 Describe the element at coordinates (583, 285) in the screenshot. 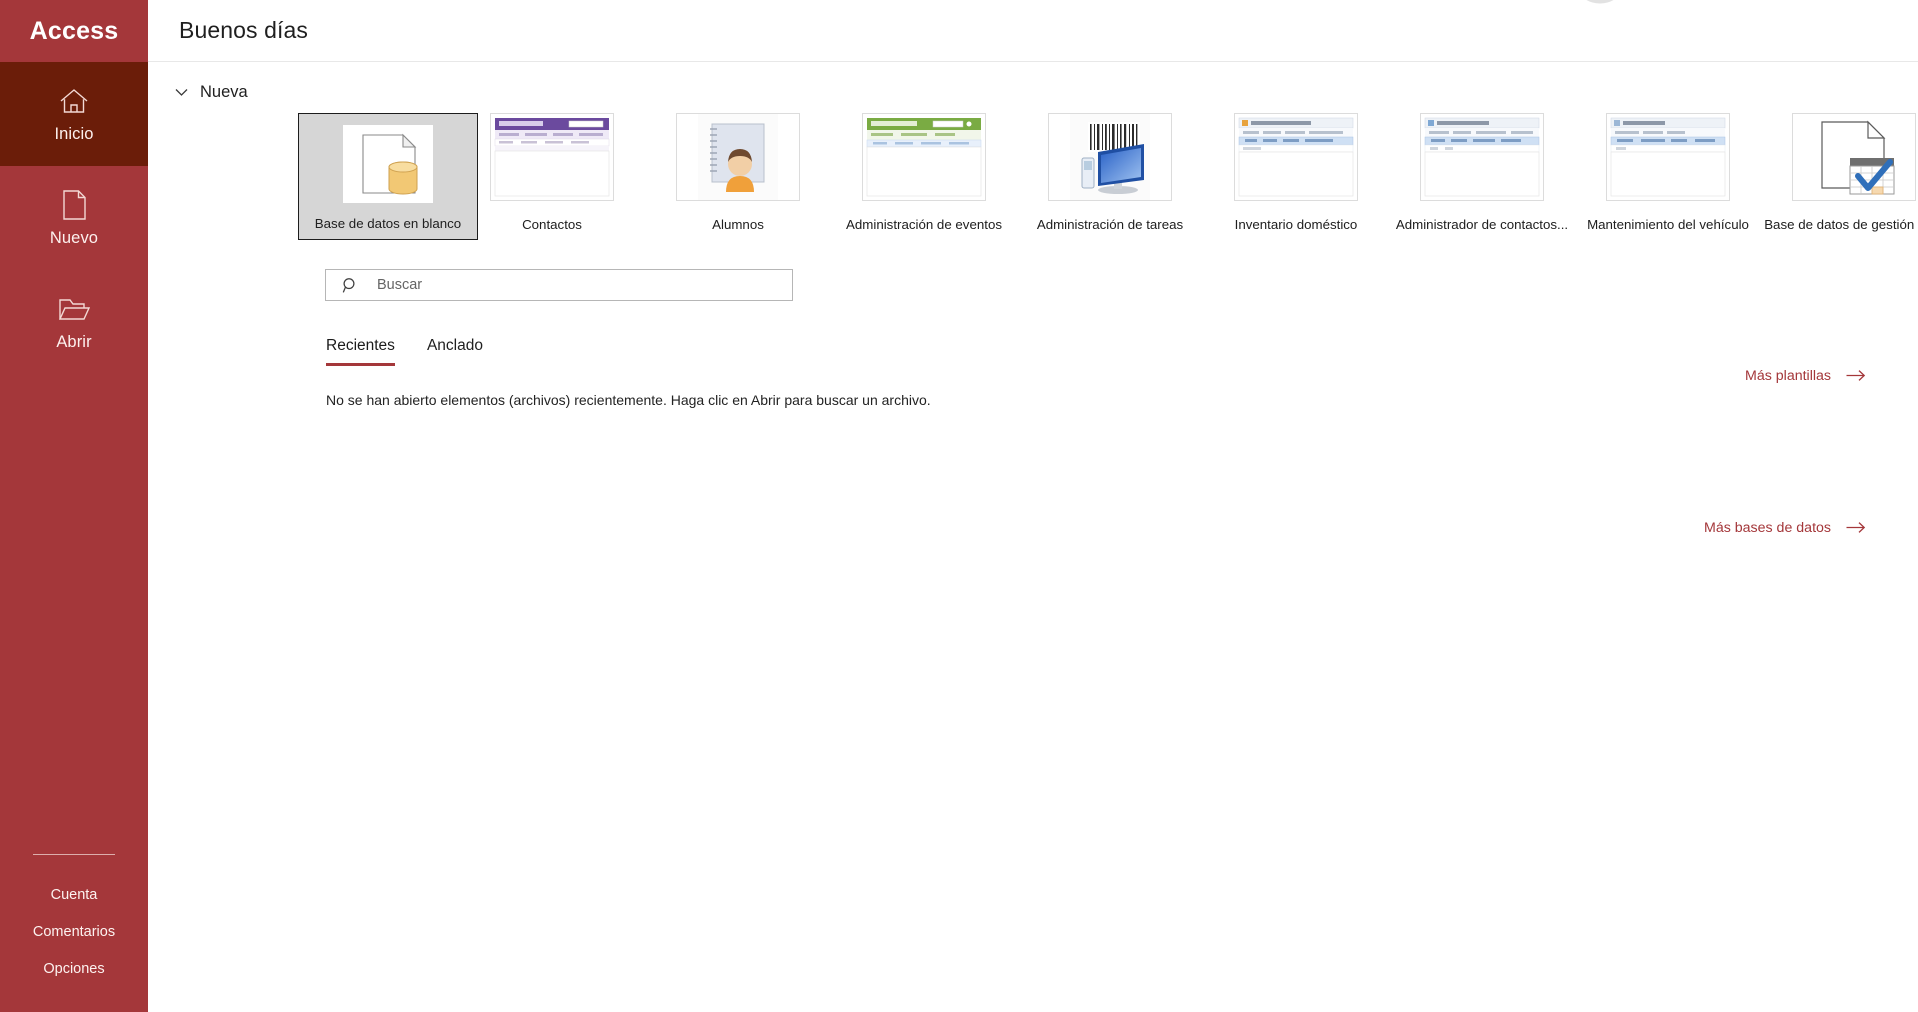

I see `search-input` at that location.